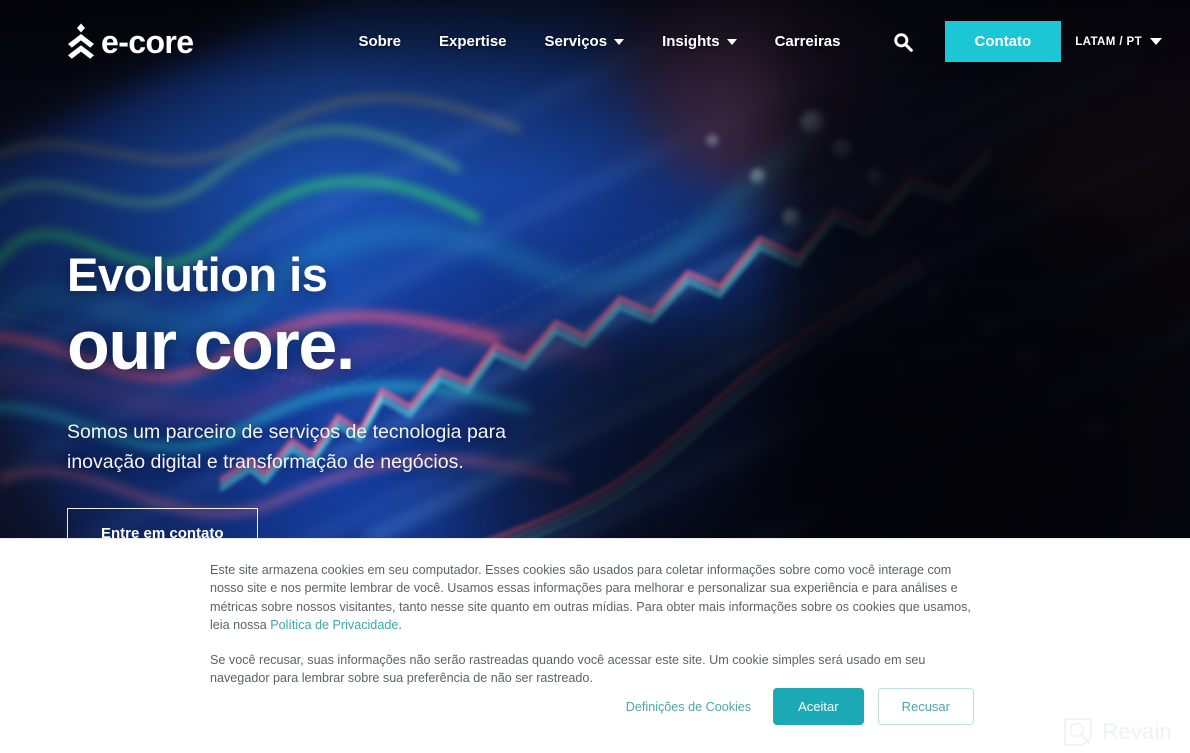 The width and height of the screenshot is (1190, 753). I want to click on search-button, so click(903, 42).